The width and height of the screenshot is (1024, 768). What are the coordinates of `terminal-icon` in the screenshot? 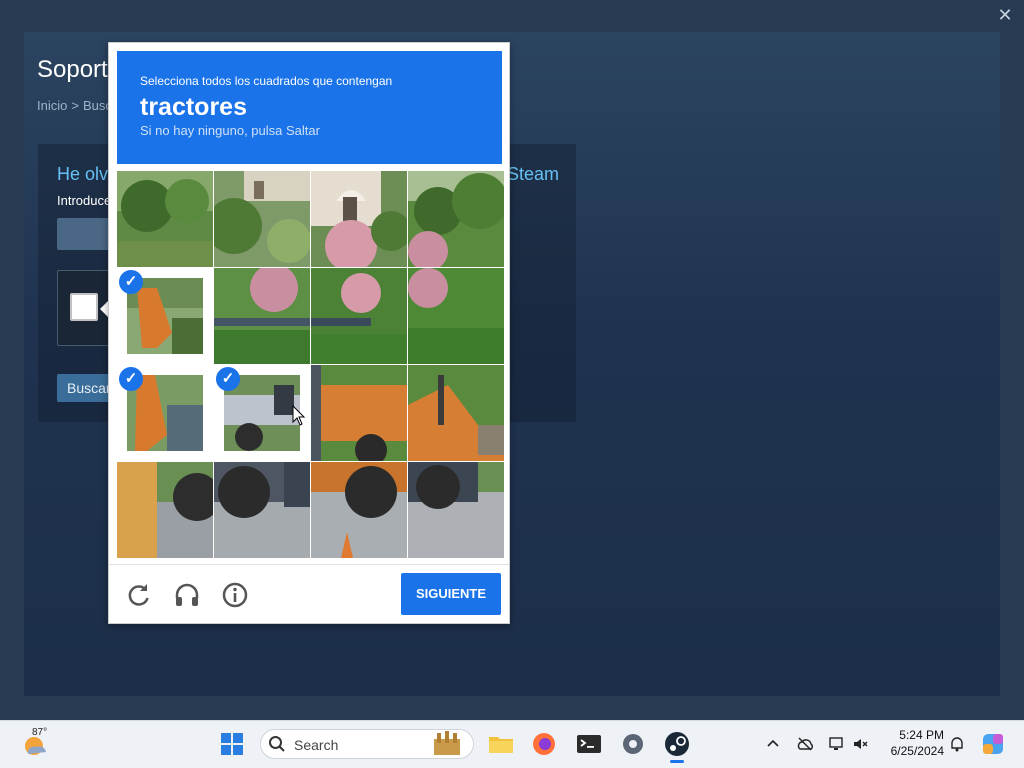 It's located at (589, 744).